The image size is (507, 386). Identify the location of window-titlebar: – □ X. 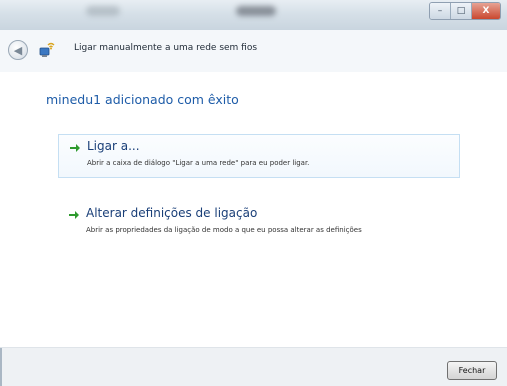
(253, 15).